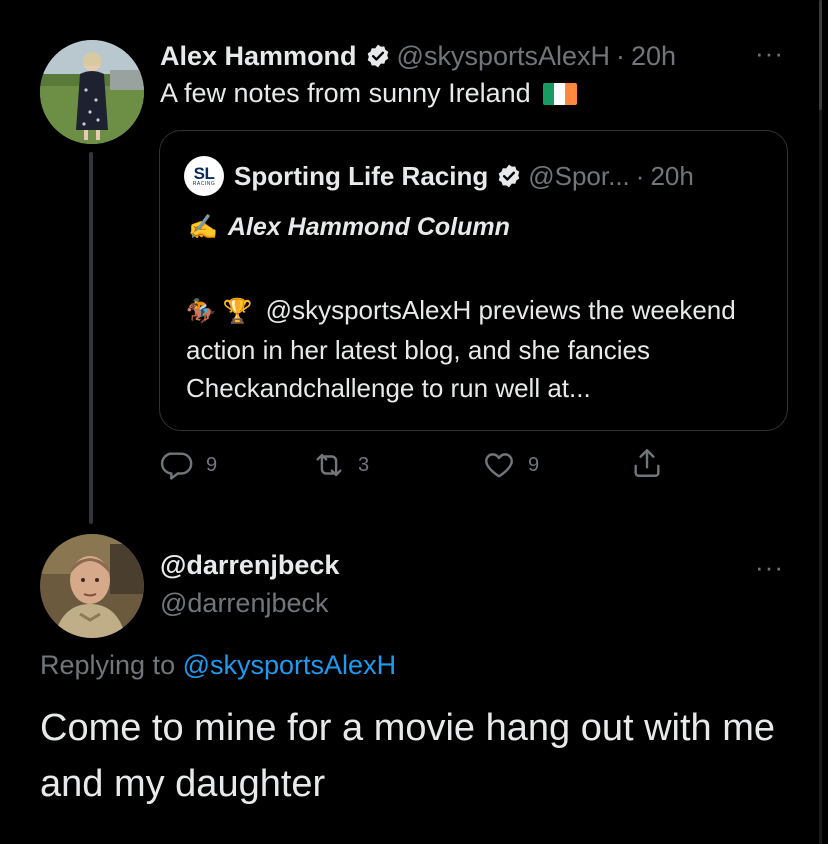 The image size is (828, 844). I want to click on scrollbar-thumb, so click(820, 55).